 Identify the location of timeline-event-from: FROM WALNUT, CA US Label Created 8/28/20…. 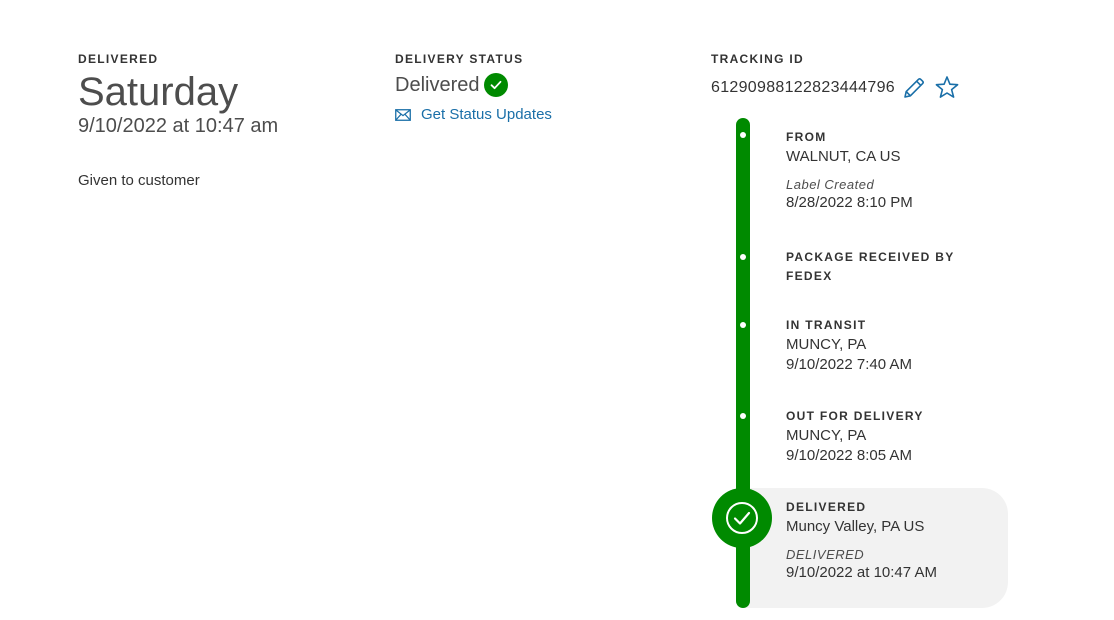
(896, 170).